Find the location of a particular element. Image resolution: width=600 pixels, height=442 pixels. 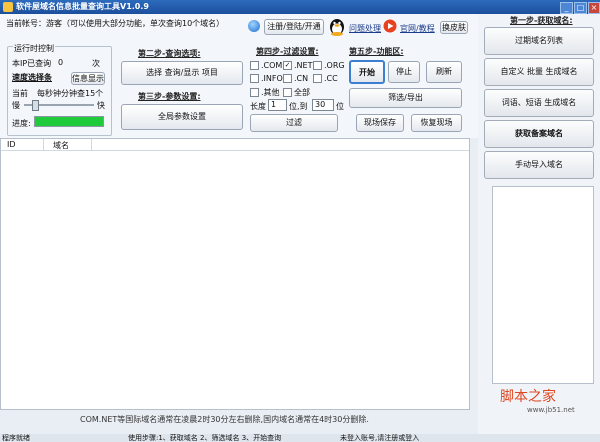

save-scene-button: 现场保存 is located at coordinates (380, 123).